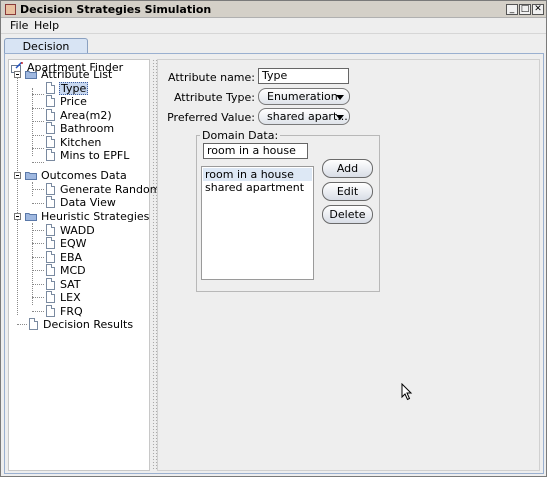 The width and height of the screenshot is (547, 477). Describe the element at coordinates (84, 297) in the screenshot. I see `tree-item-lex: LEX` at that location.